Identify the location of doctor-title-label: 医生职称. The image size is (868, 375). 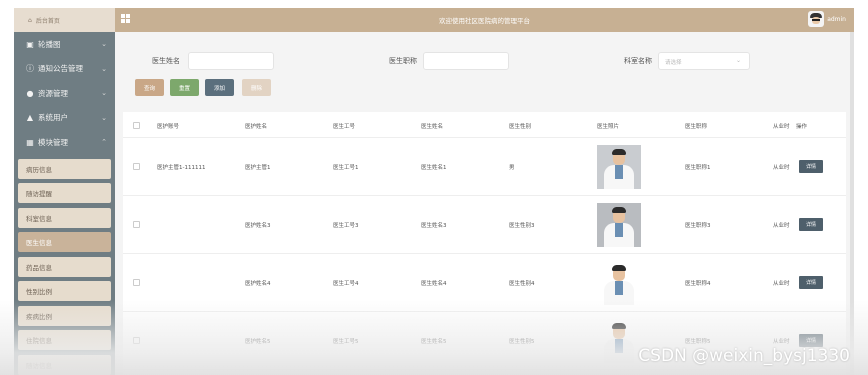
(403, 61).